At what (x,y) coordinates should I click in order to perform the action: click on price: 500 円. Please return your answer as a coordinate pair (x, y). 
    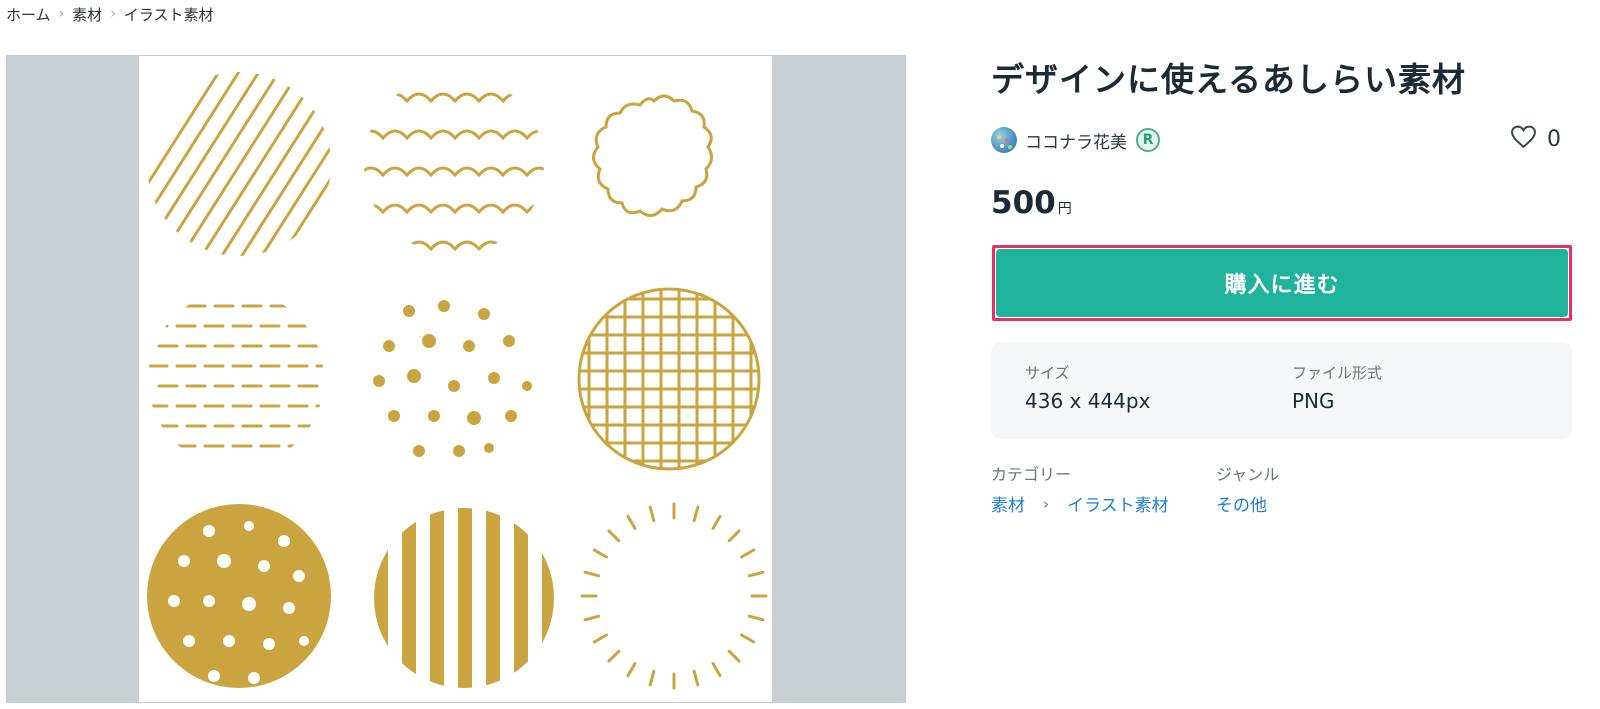
    Looking at the image, I should click on (1031, 203).